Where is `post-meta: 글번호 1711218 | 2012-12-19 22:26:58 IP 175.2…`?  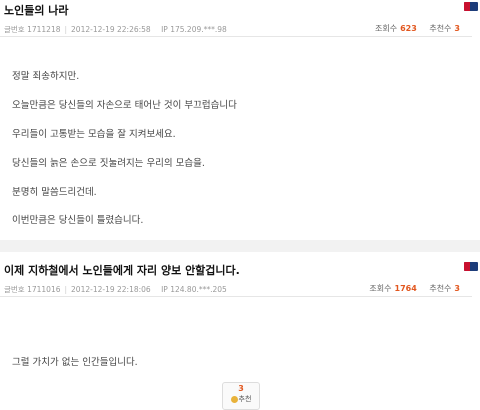
post-meta: 글번호 1711218 | 2012-12-19 22:26:58 IP 175.2… is located at coordinates (236, 29).